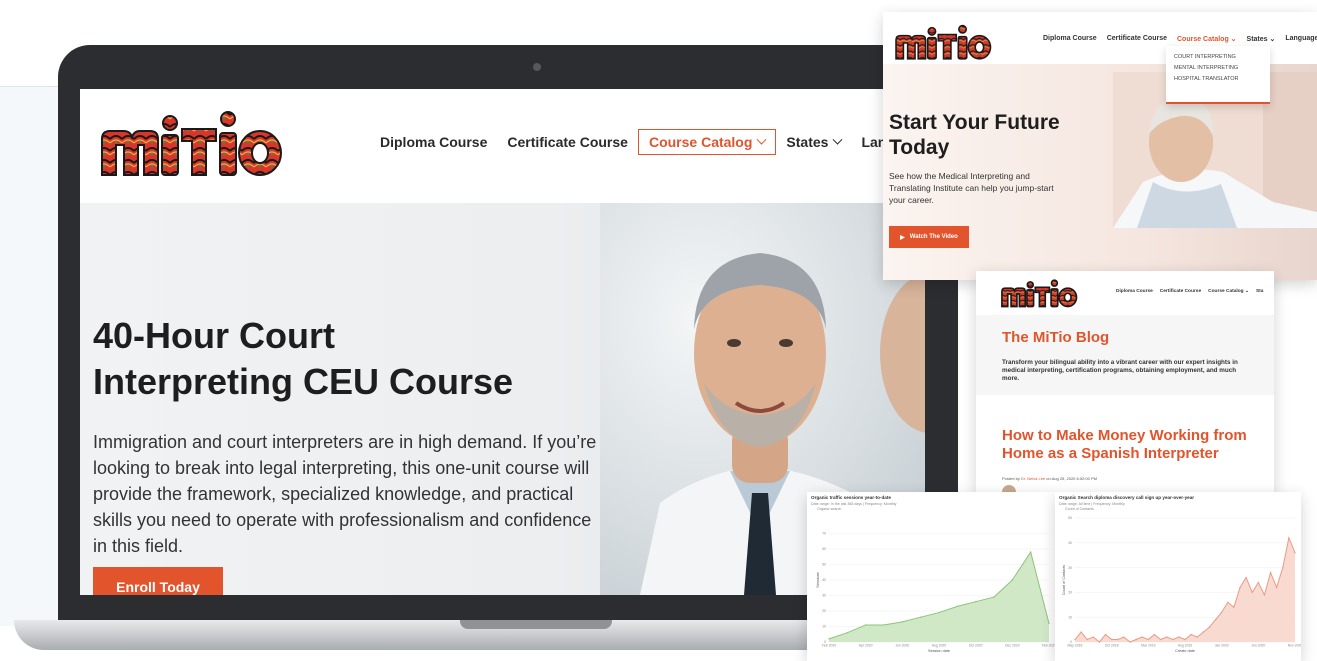 Image resolution: width=1317 pixels, height=661 pixels. What do you see at coordinates (1048, 646) in the screenshot?
I see `x-tick-label: Feb 2021` at bounding box center [1048, 646].